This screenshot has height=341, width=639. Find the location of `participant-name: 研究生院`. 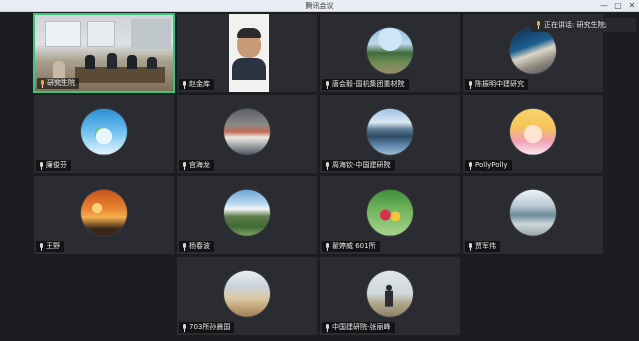

participant-name: 研究生院 is located at coordinates (61, 83).